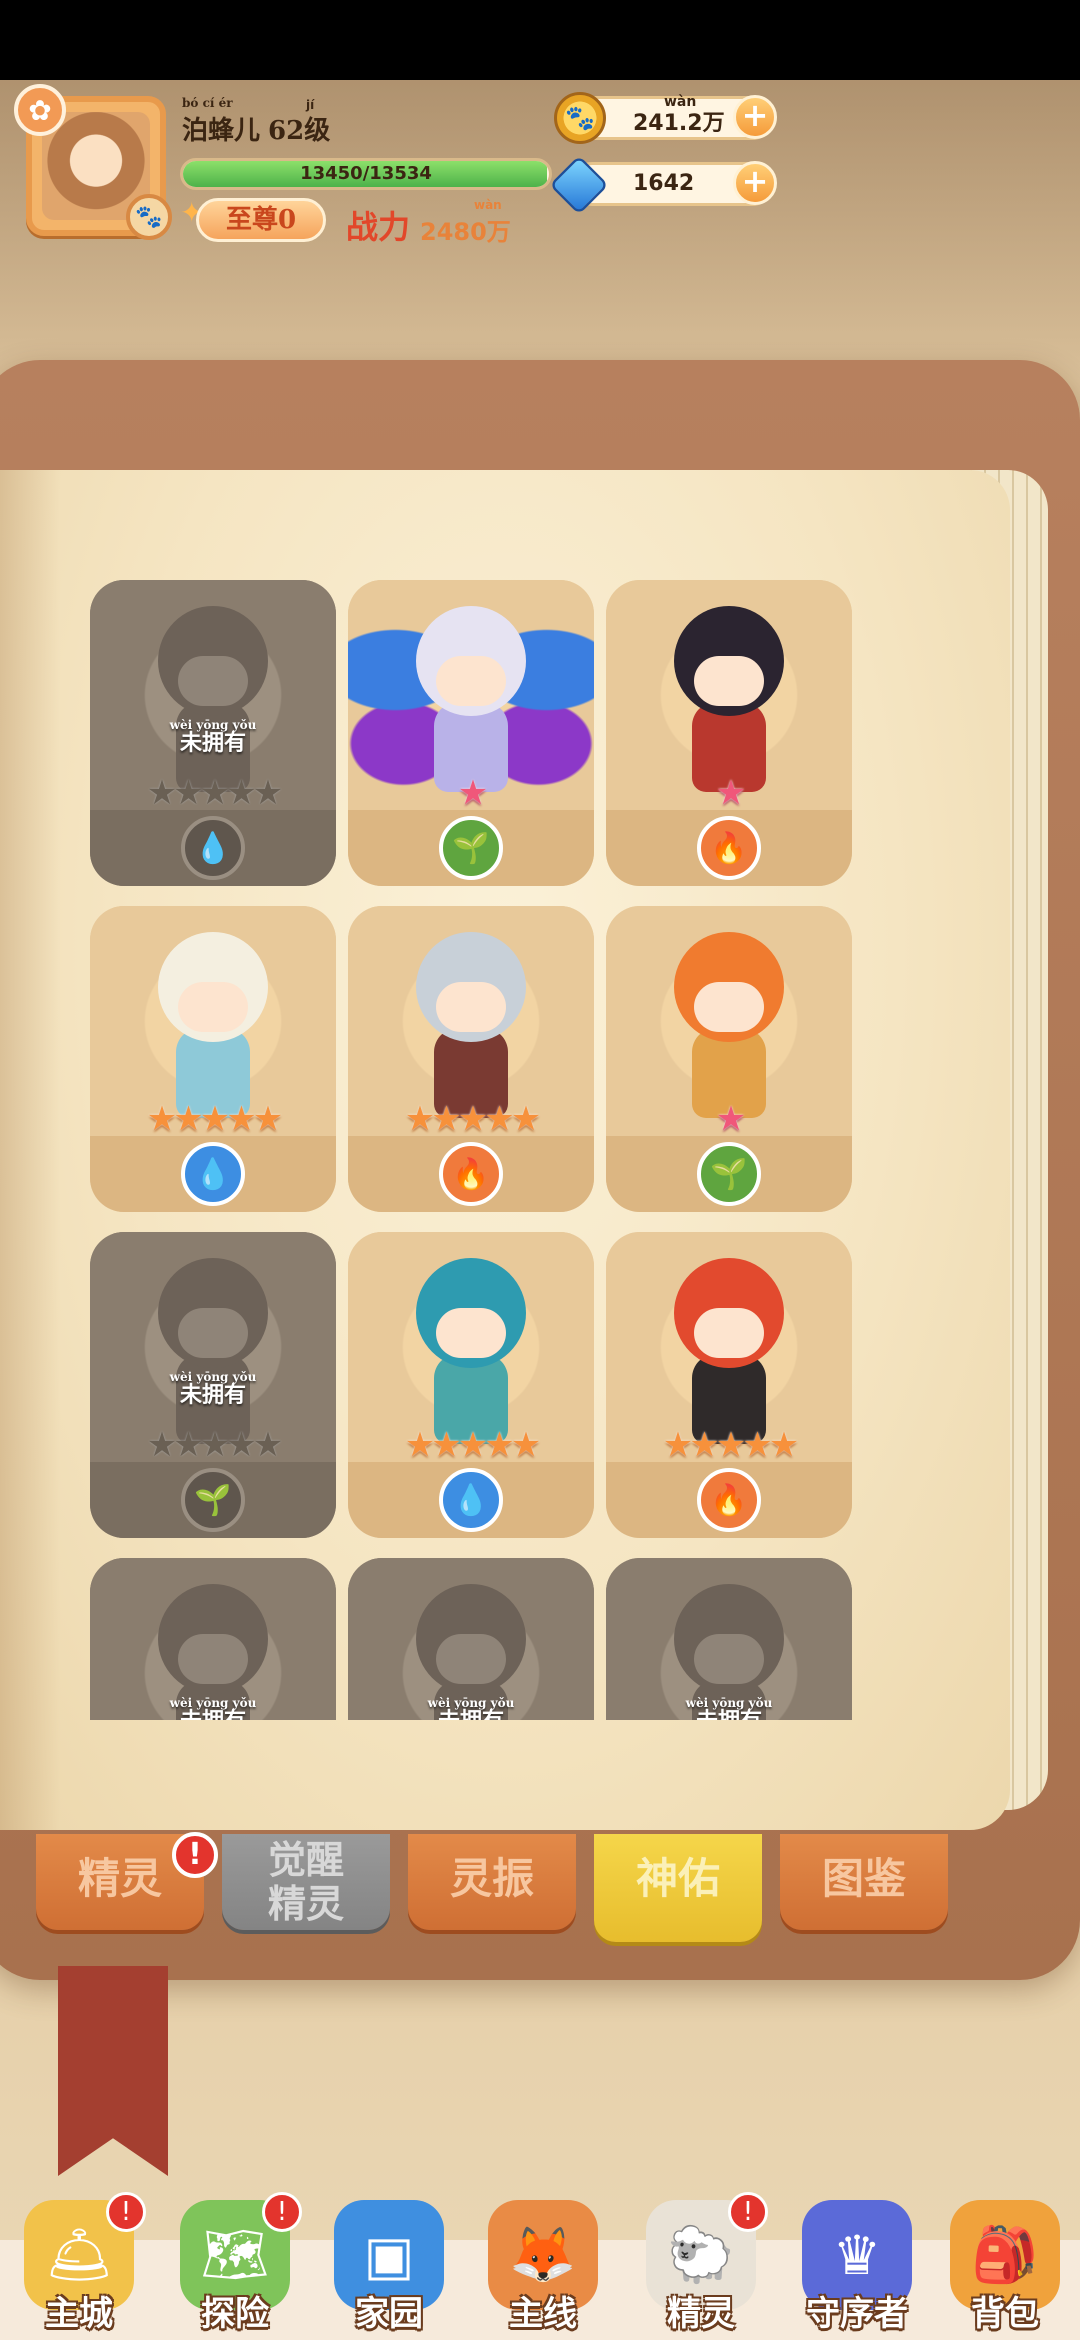  I want to click on tab-2: 灵振, so click(492, 1882).